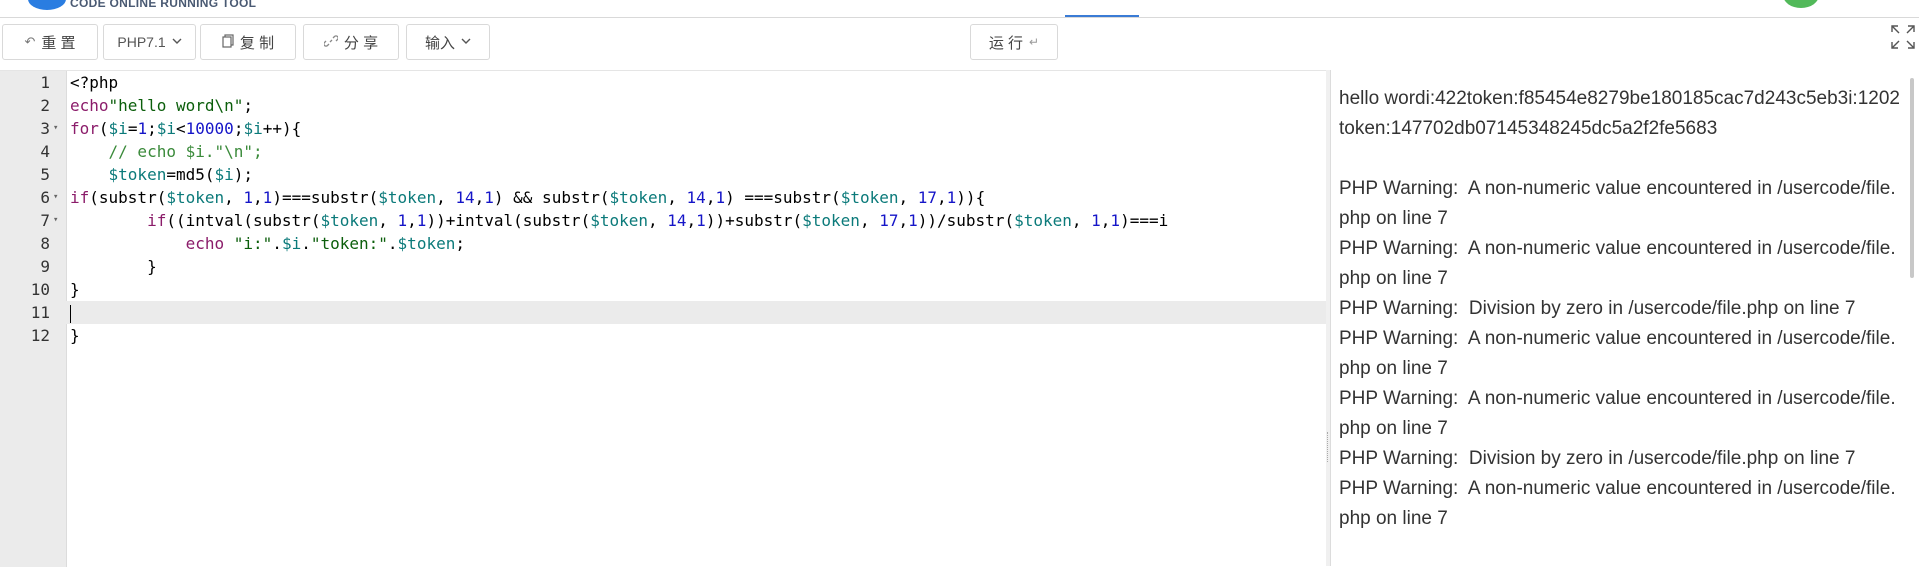  Describe the element at coordinates (331, 42) in the screenshot. I see `link-icon` at that location.